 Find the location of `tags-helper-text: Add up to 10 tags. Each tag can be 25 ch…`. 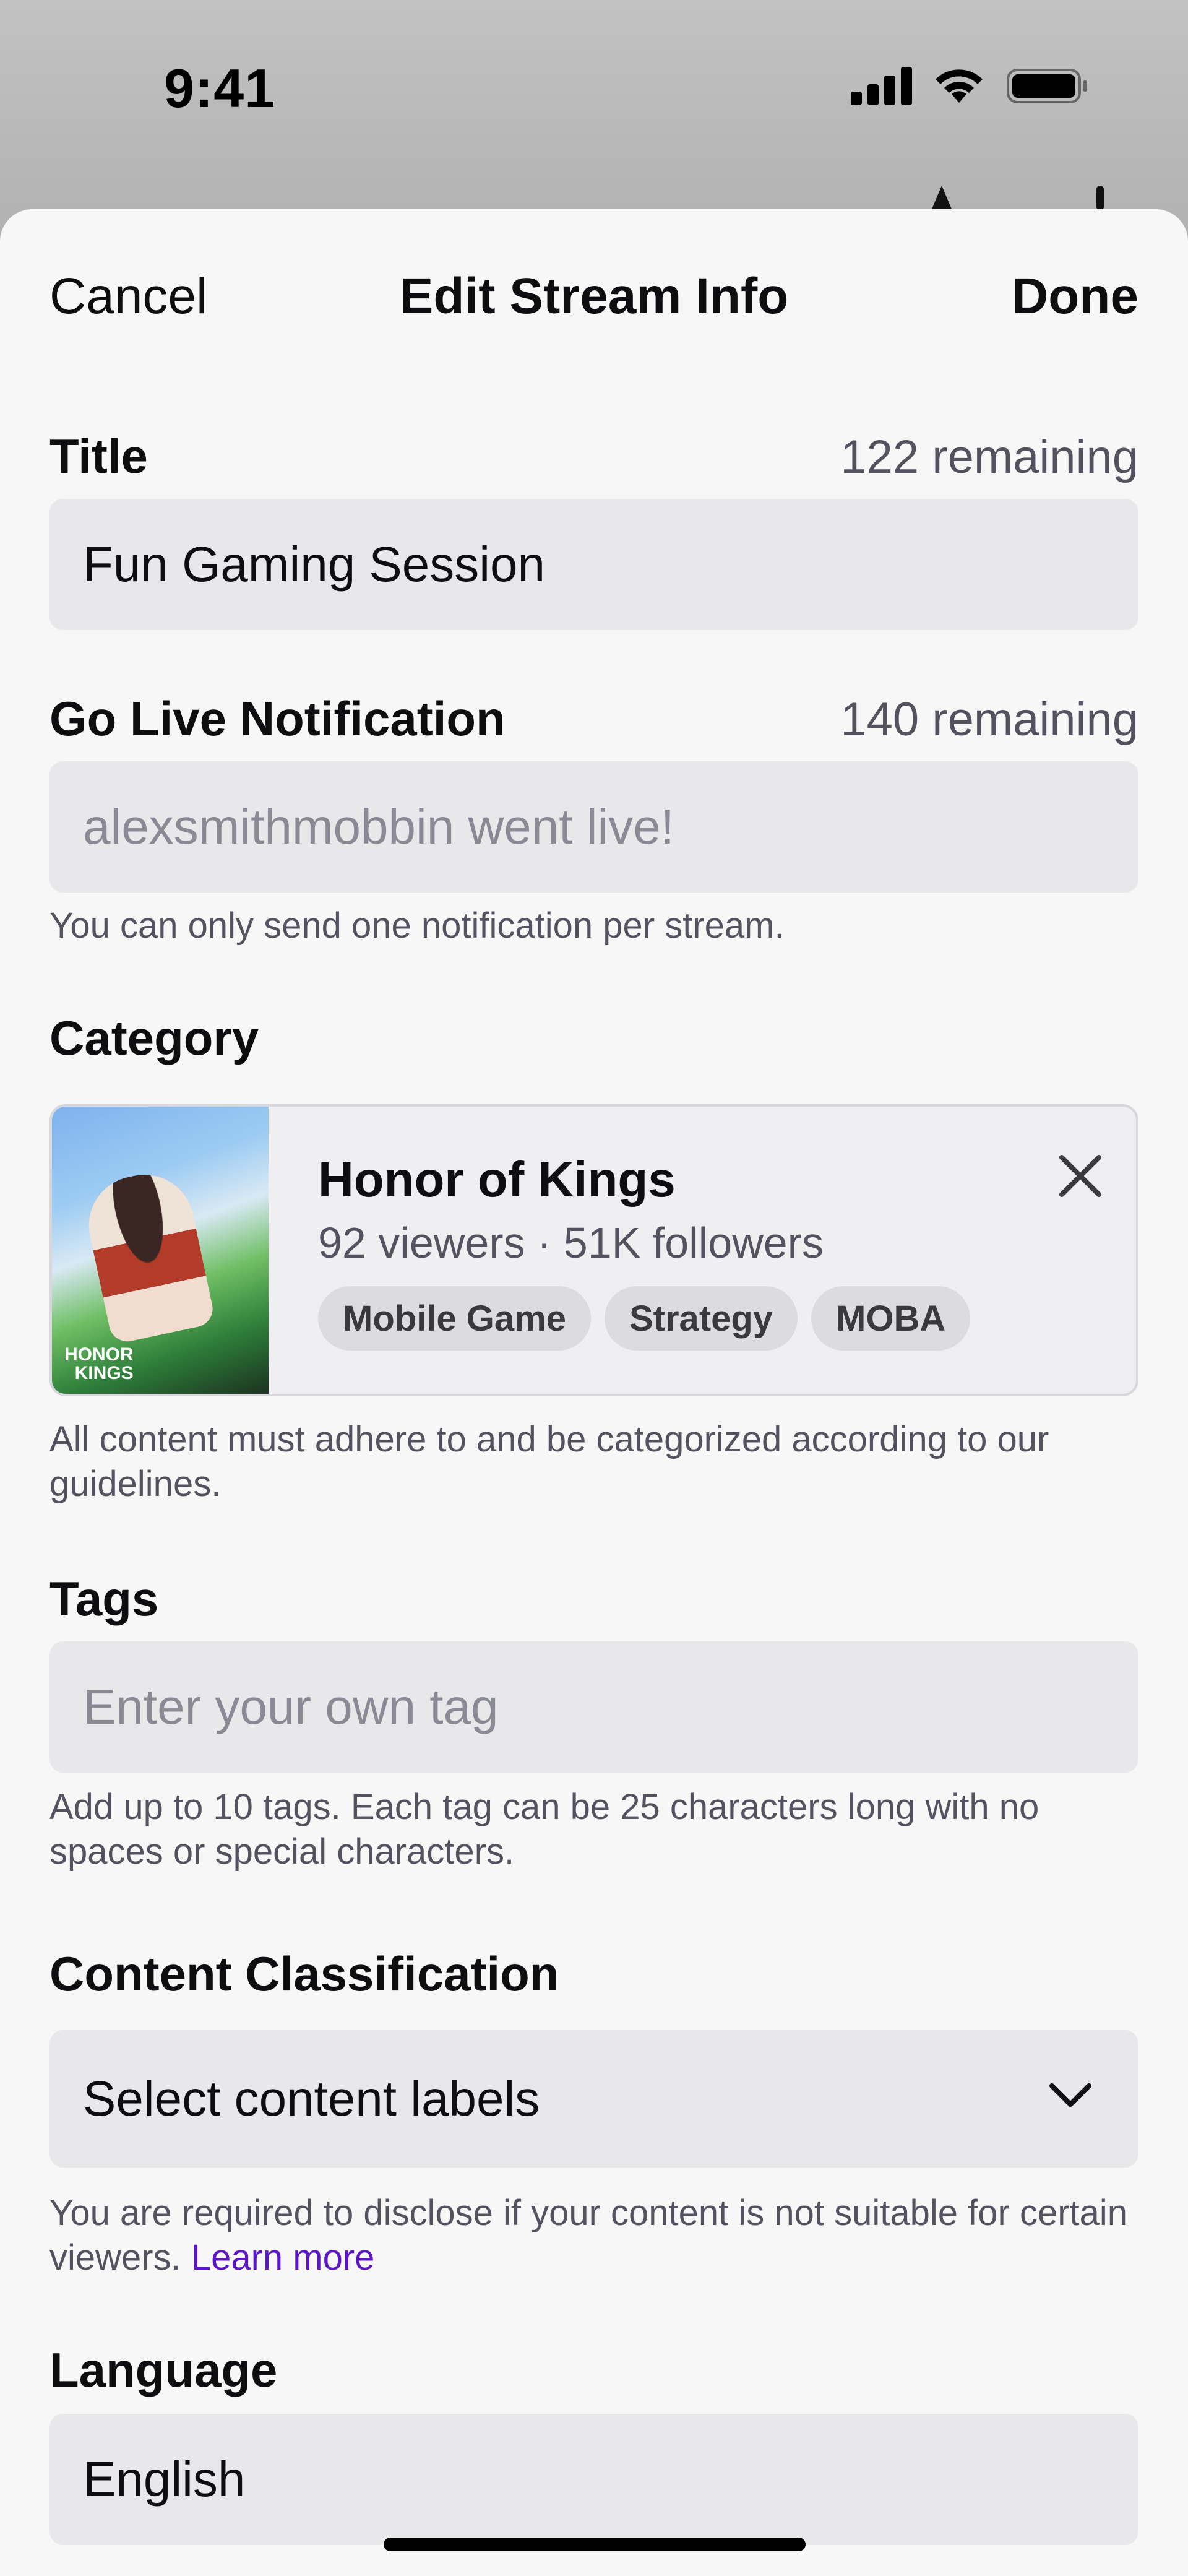

tags-helper-text: Add up to 10 tags. Each tag can be 25 ch… is located at coordinates (545, 1829).